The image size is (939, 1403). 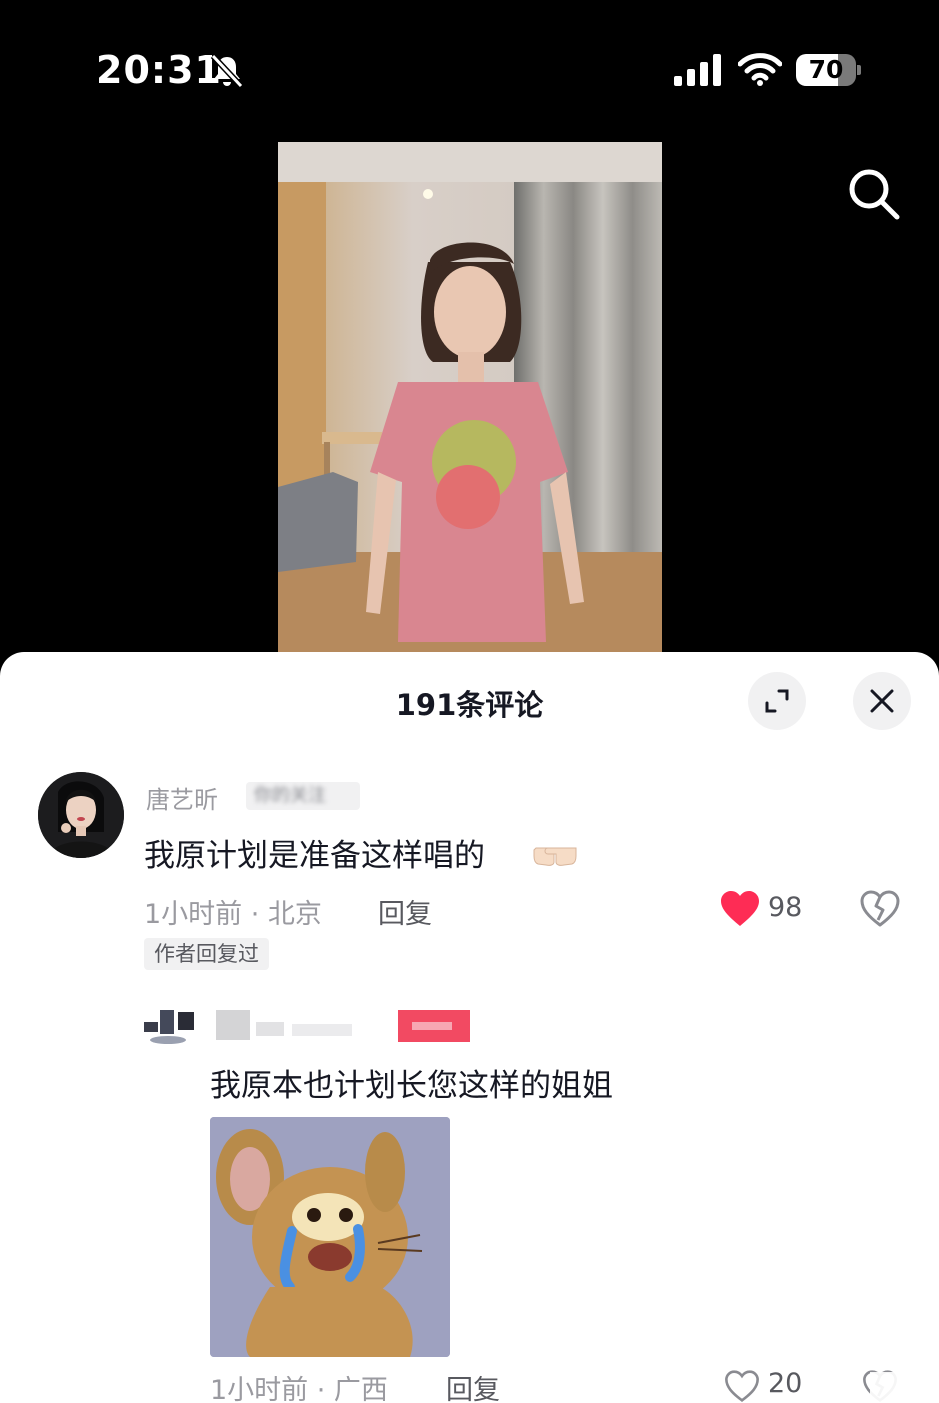 What do you see at coordinates (81, 815) in the screenshot?
I see `commenter-avatar` at bounding box center [81, 815].